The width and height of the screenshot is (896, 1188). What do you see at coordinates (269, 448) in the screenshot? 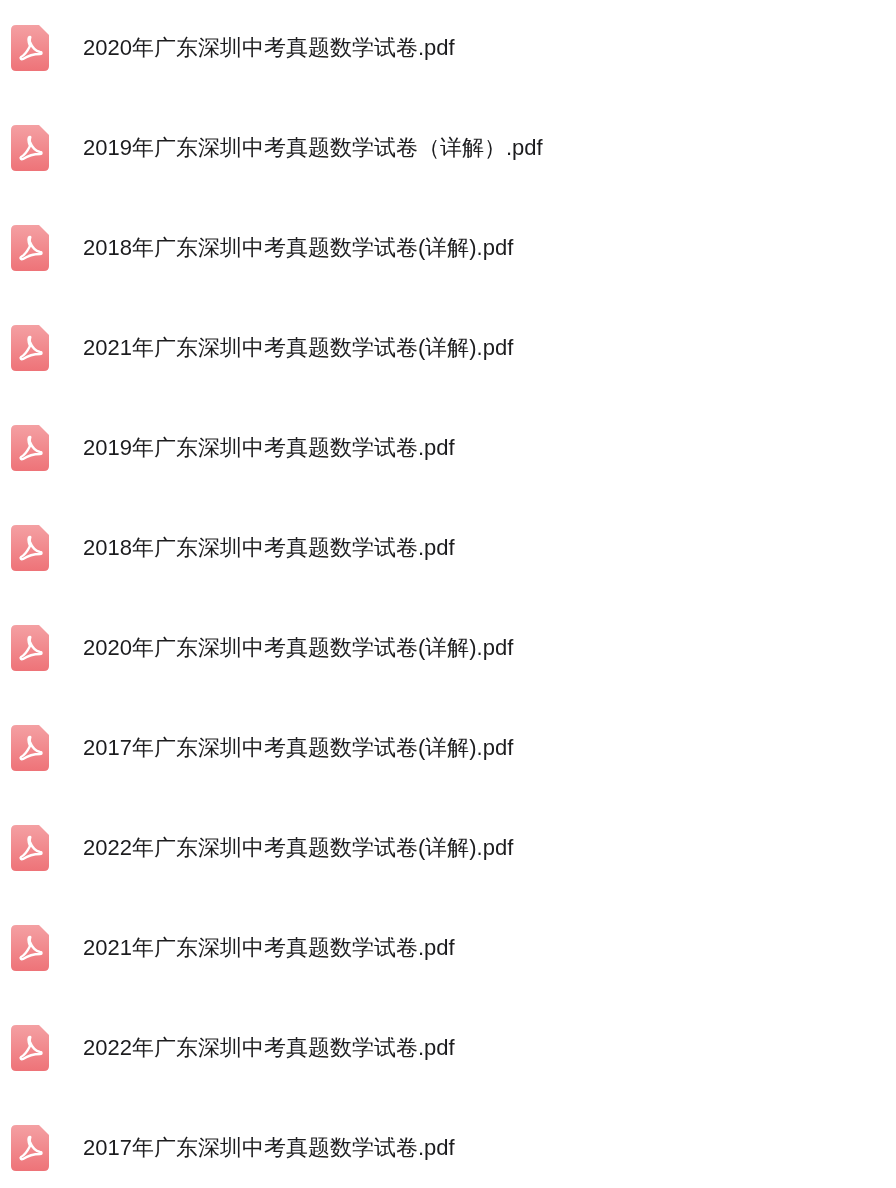
I see `file-name: 2019年广东深圳中考真题数学试卷.pdf` at bounding box center [269, 448].